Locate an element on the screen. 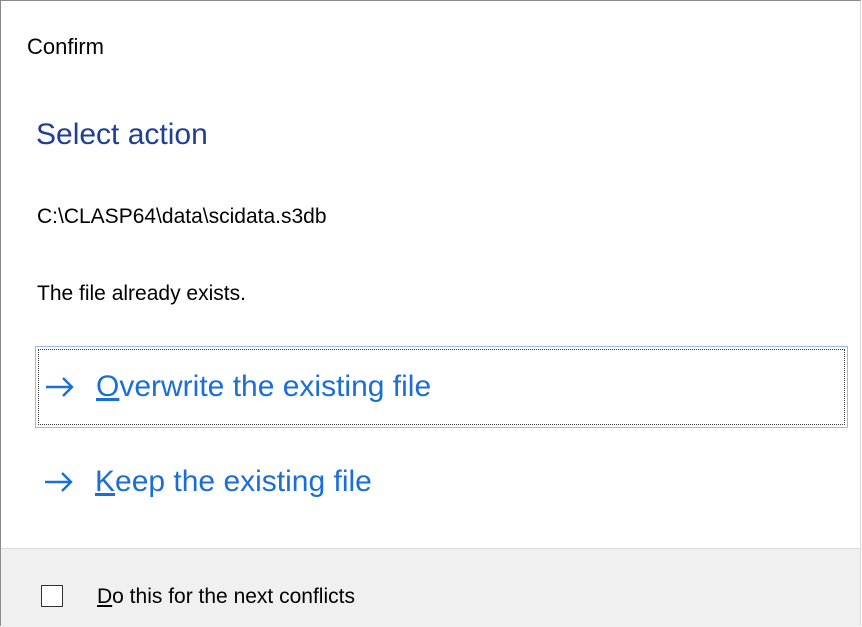 The image size is (862, 627). next-conflicts-label: Do this for the next conflicts is located at coordinates (226, 597).